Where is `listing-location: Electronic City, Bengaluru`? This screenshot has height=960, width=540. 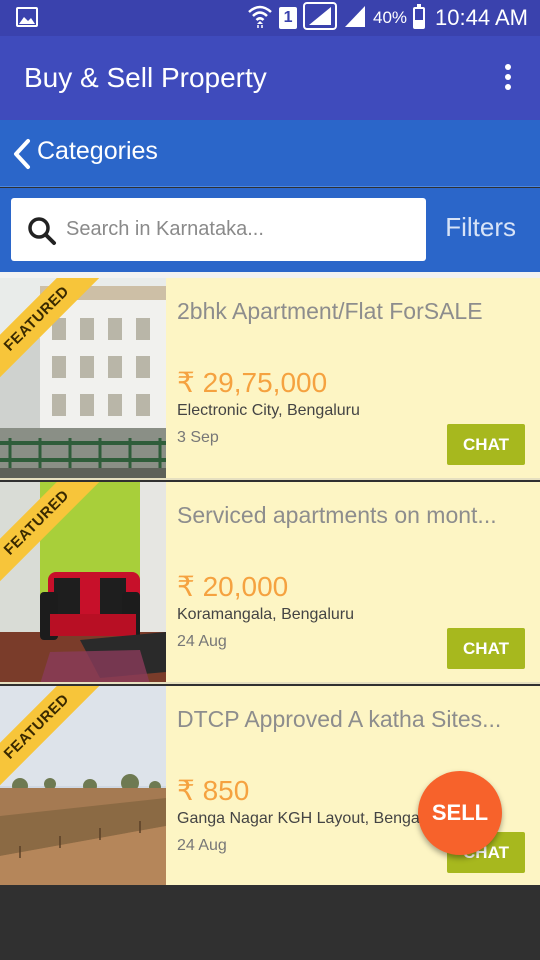 listing-location: Electronic City, Bengaluru is located at coordinates (268, 410).